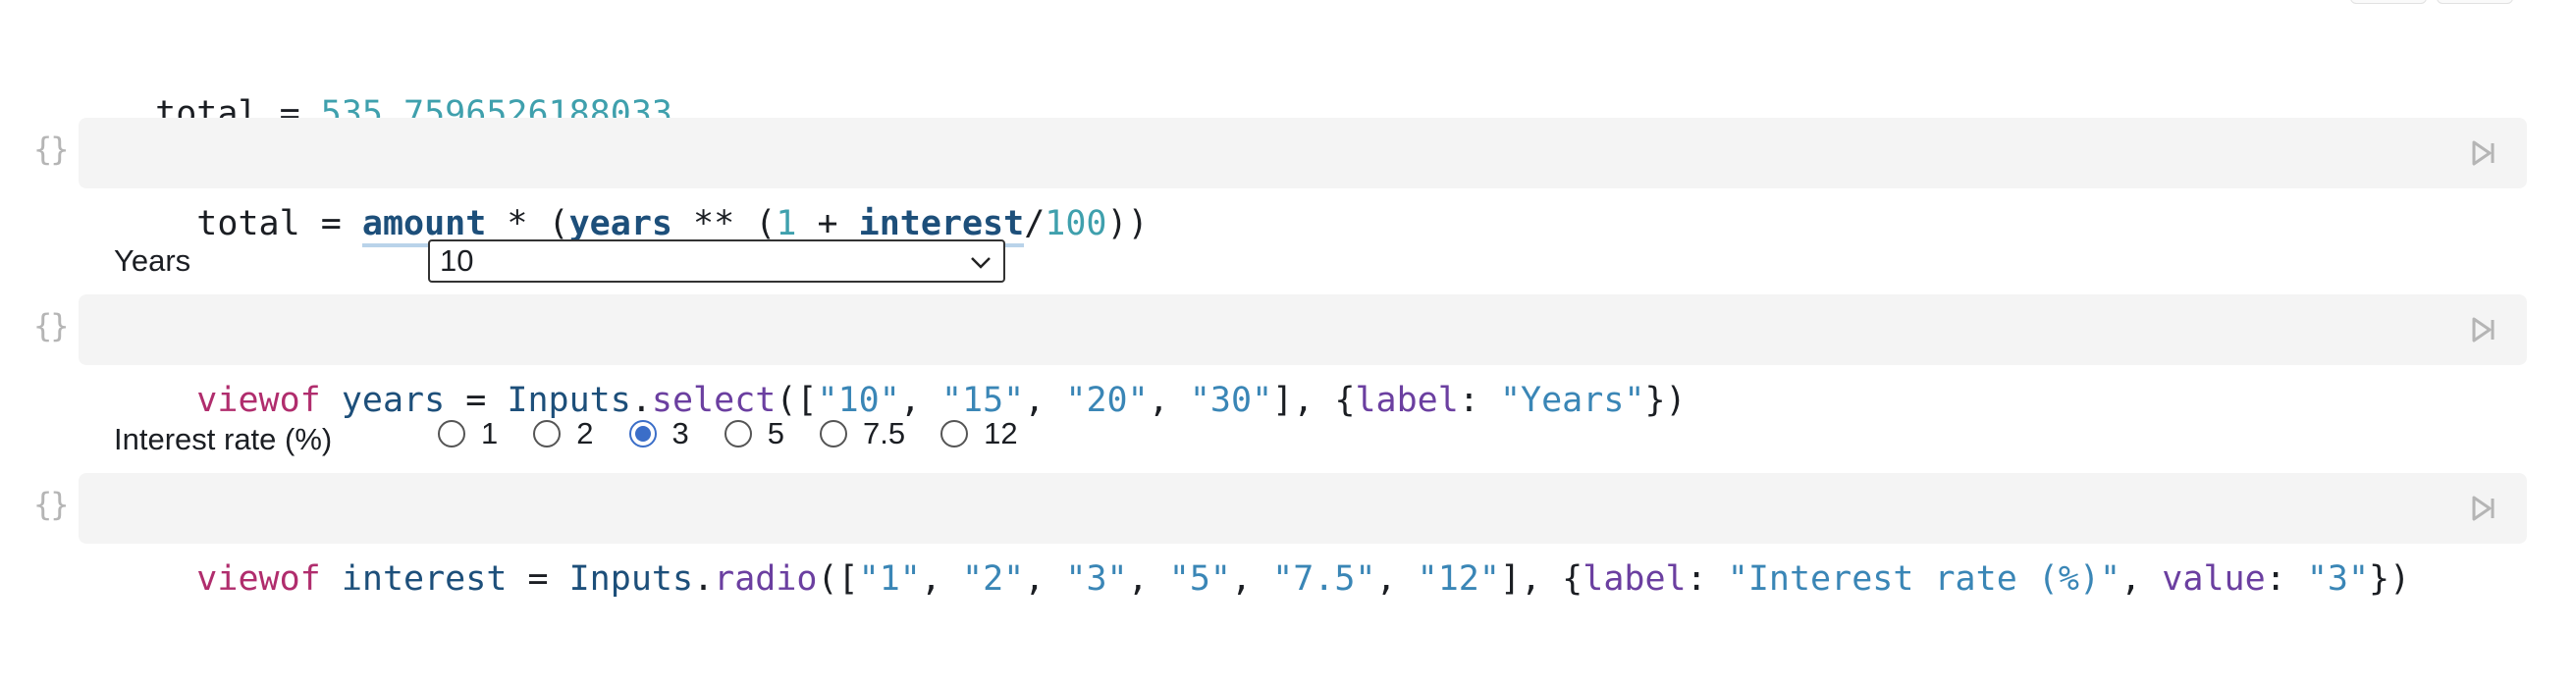 The width and height of the screenshot is (2576, 685). I want to click on code-token: "Interest rate (%)", so click(1924, 579).